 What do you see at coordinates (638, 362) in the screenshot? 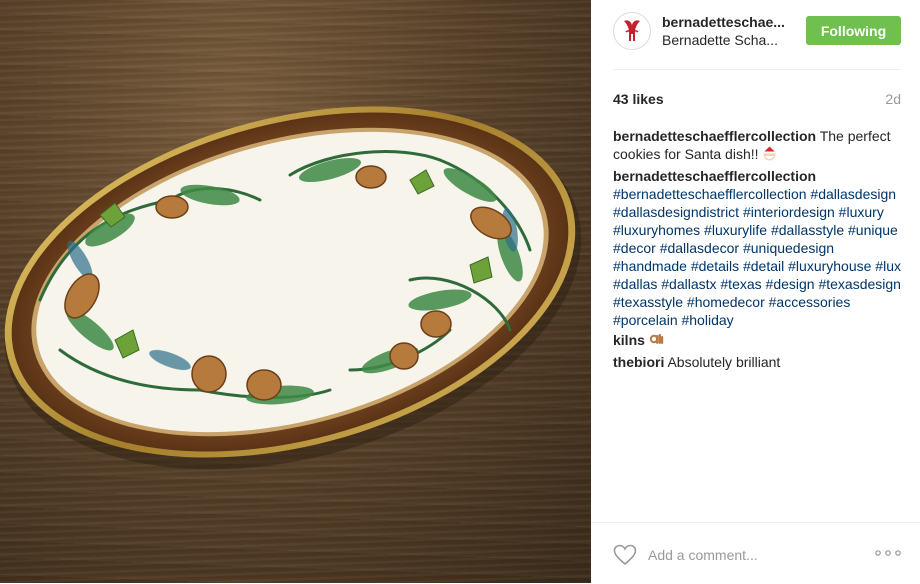
I see `comment-username: thebiori` at bounding box center [638, 362].